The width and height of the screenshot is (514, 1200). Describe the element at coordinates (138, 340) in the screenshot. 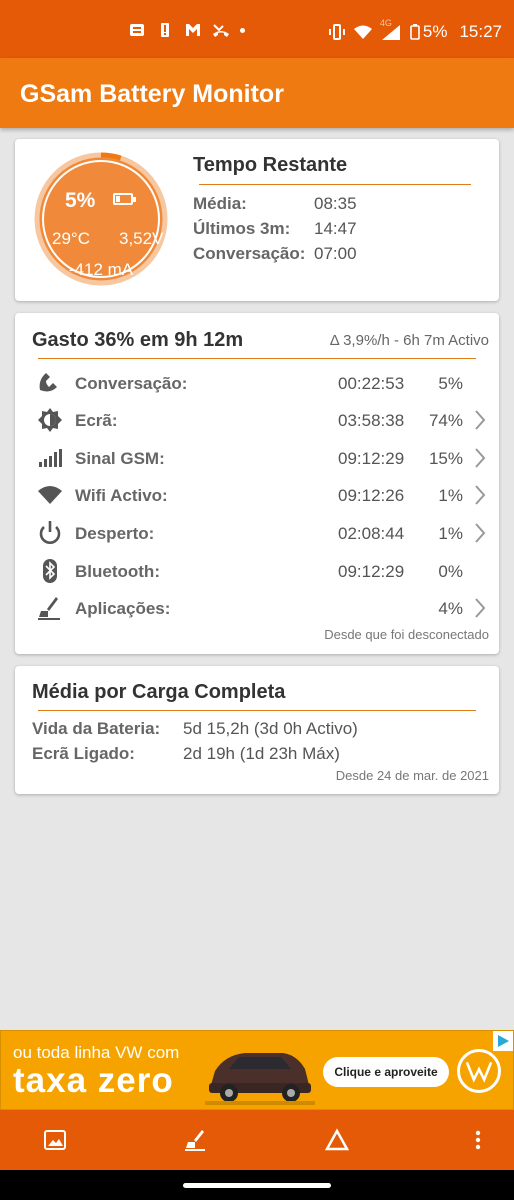

I see `usage-title: Gasto 36% em 9h 12m` at that location.